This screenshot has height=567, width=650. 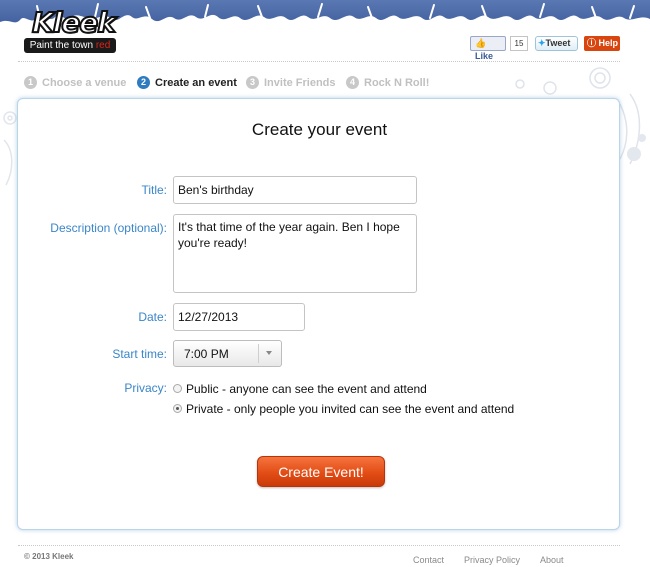 I want to click on footer-link-contact: Contact, so click(x=428, y=560).